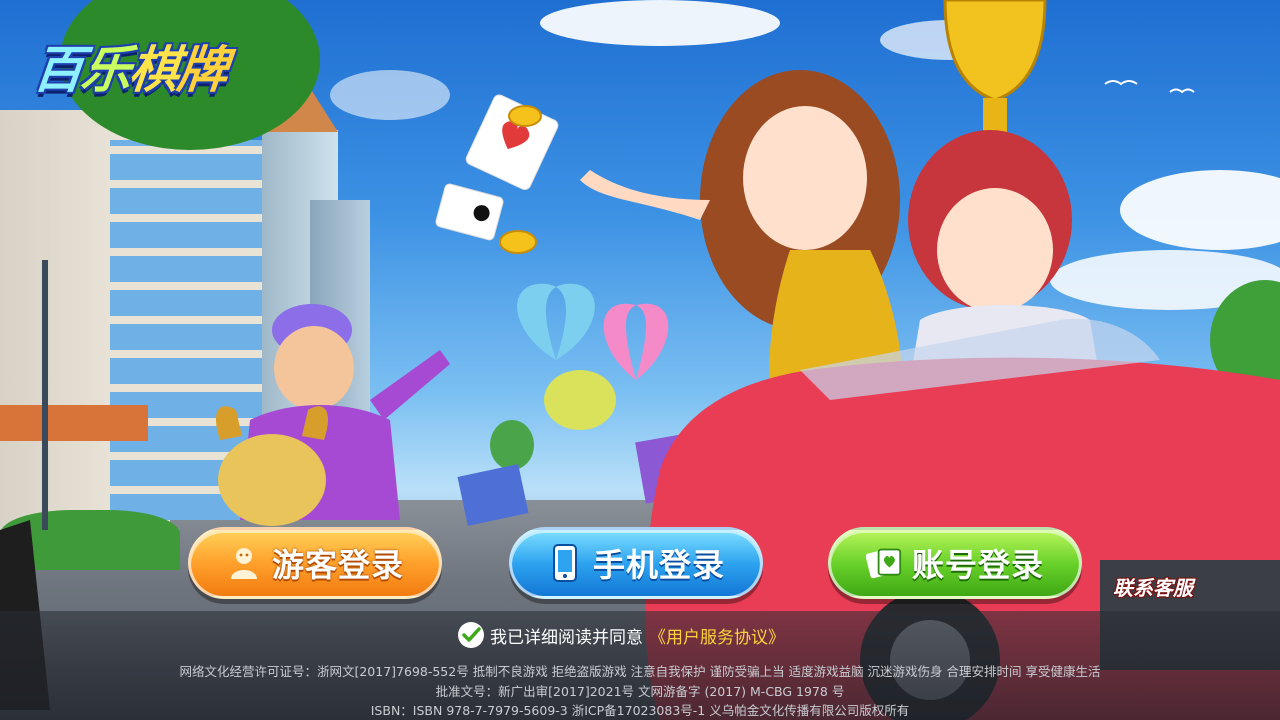  I want to click on balloon-yellow, so click(580, 400).